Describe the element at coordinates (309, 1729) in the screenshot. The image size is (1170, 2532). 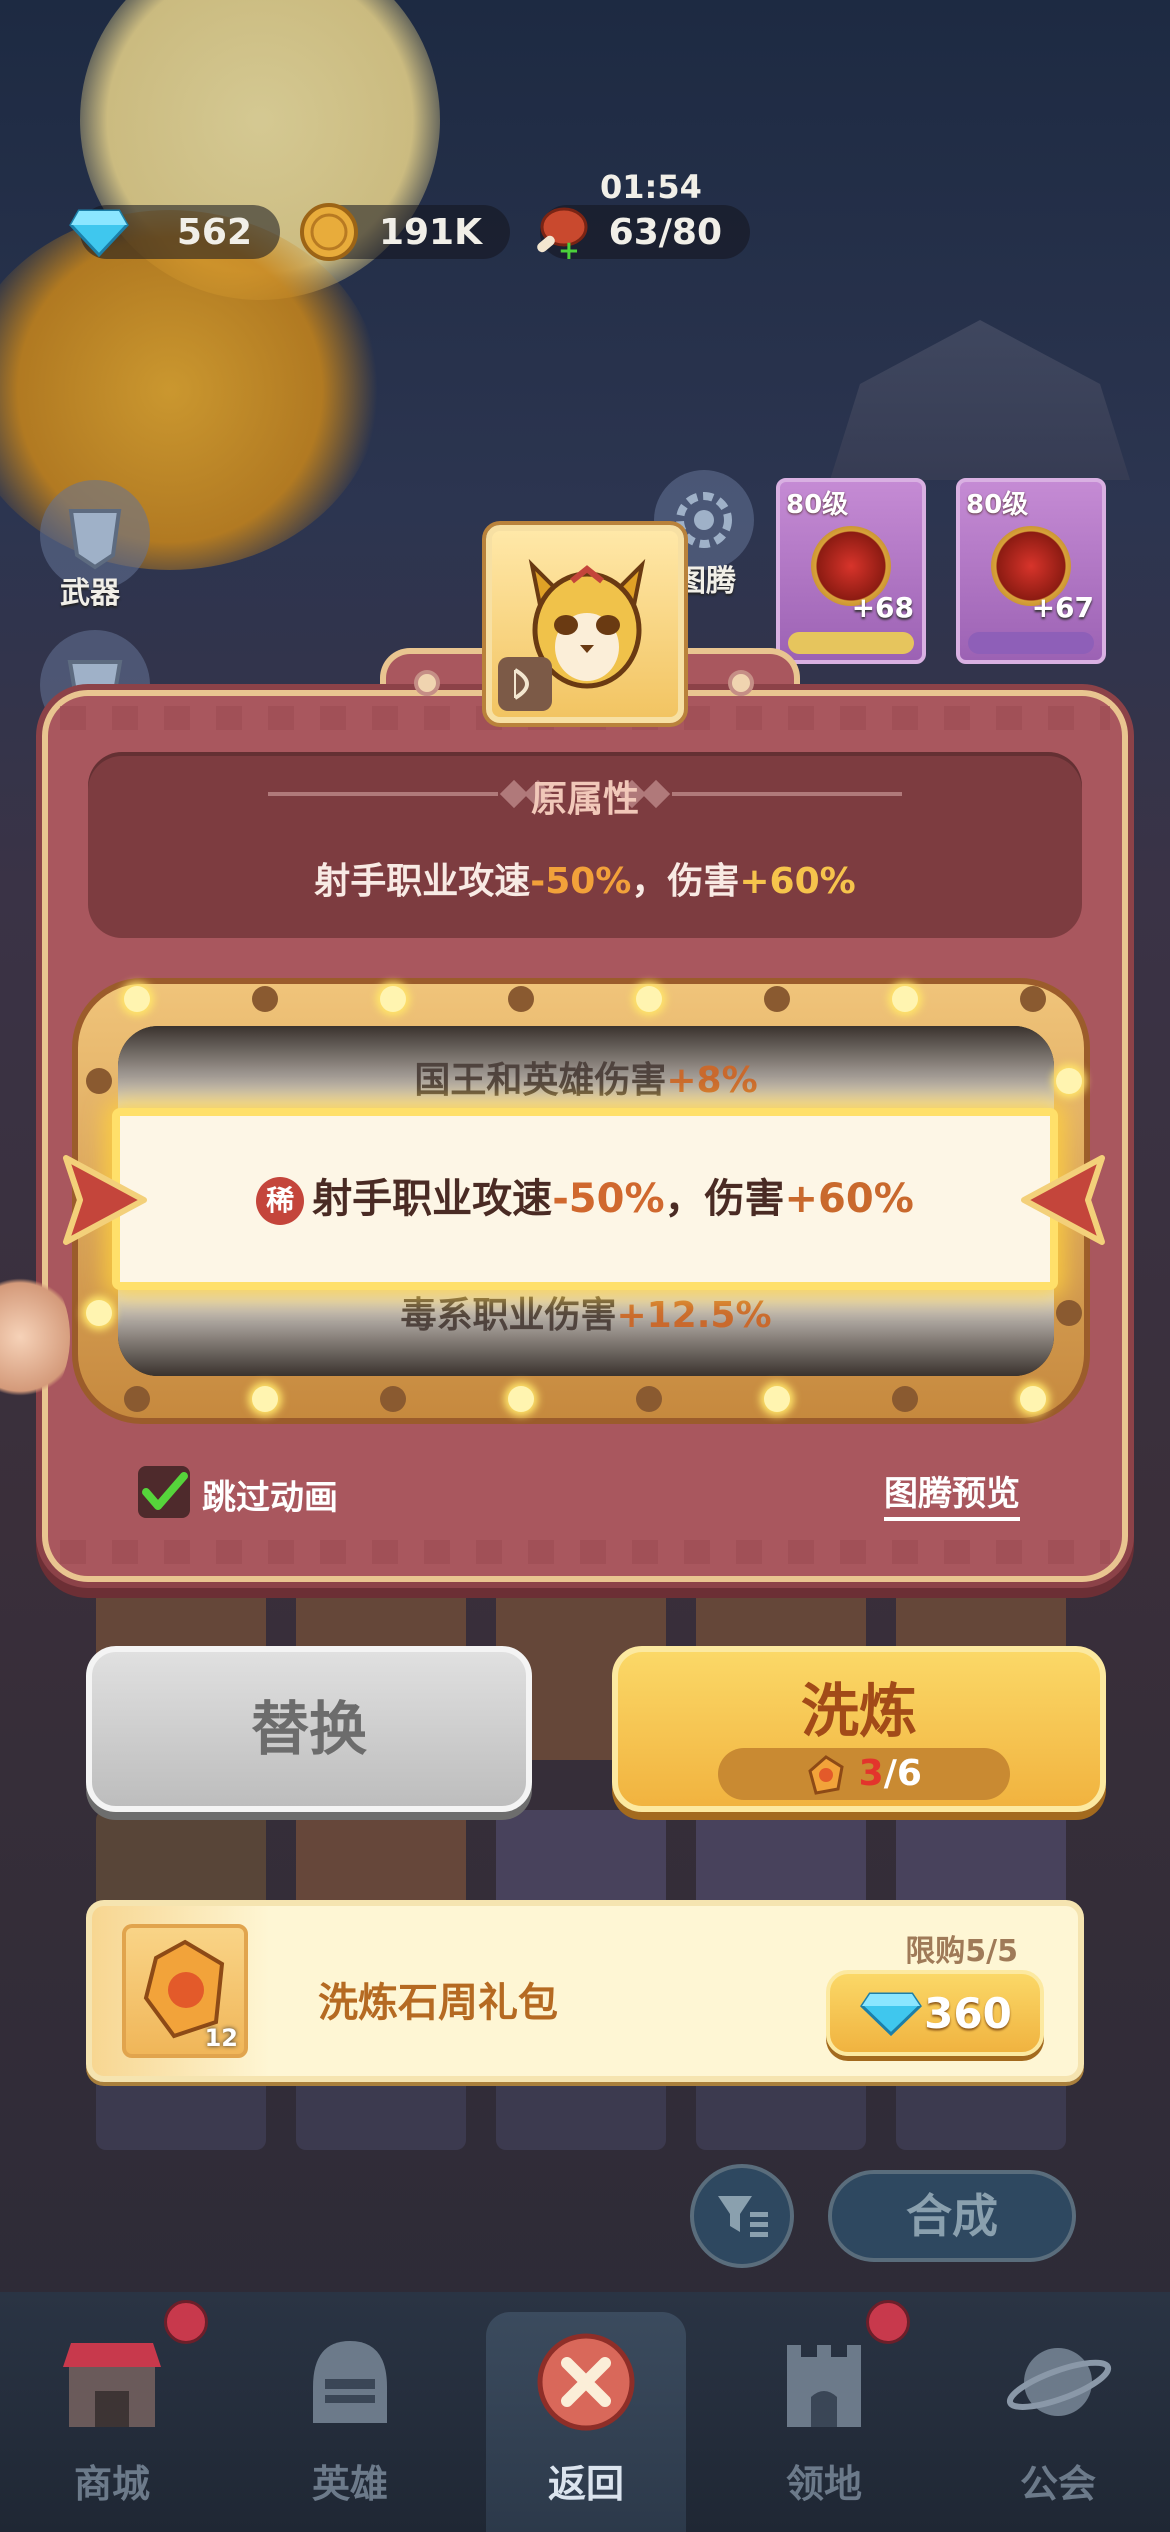
I see `replace-button: 替换` at that location.